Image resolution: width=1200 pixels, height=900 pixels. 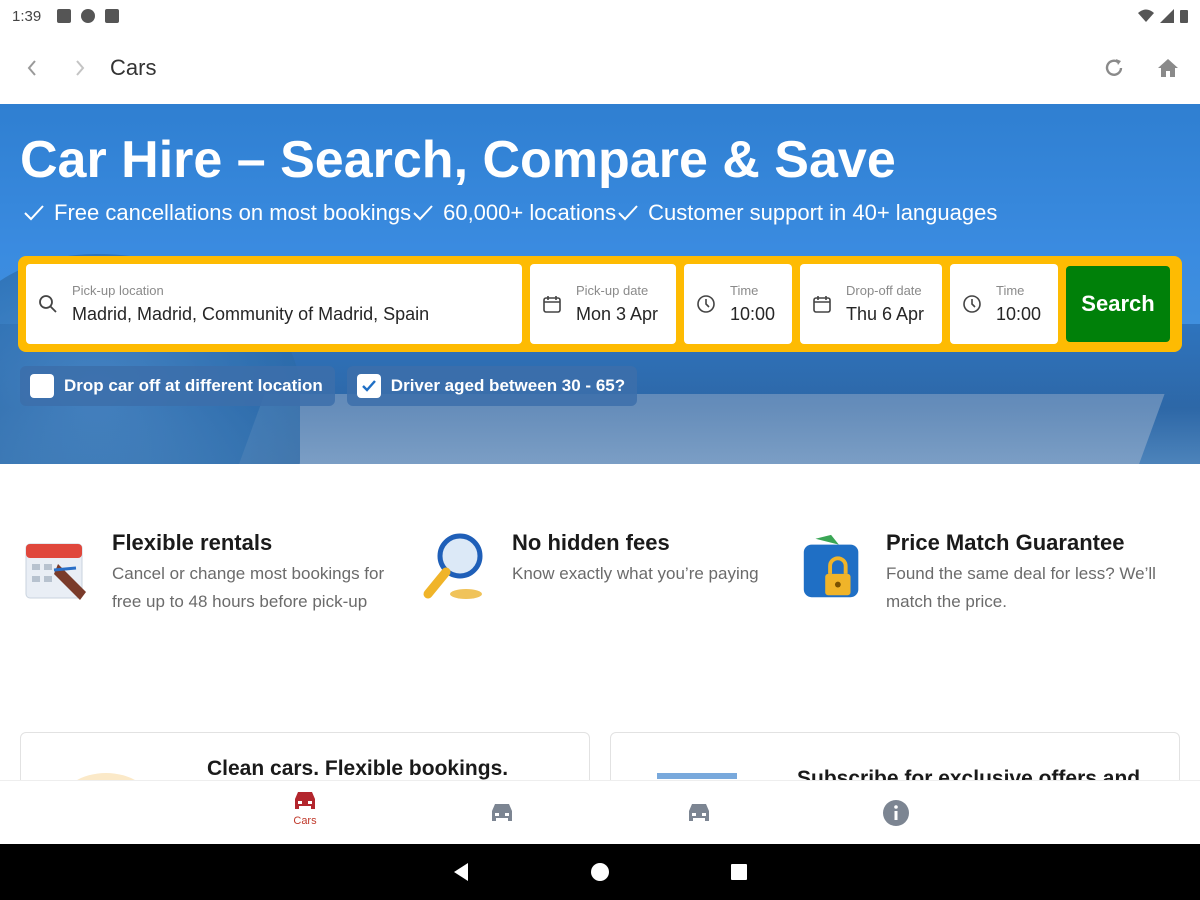 I want to click on promo-card: Clean cars. Flexible bookings., so click(x=305, y=756).